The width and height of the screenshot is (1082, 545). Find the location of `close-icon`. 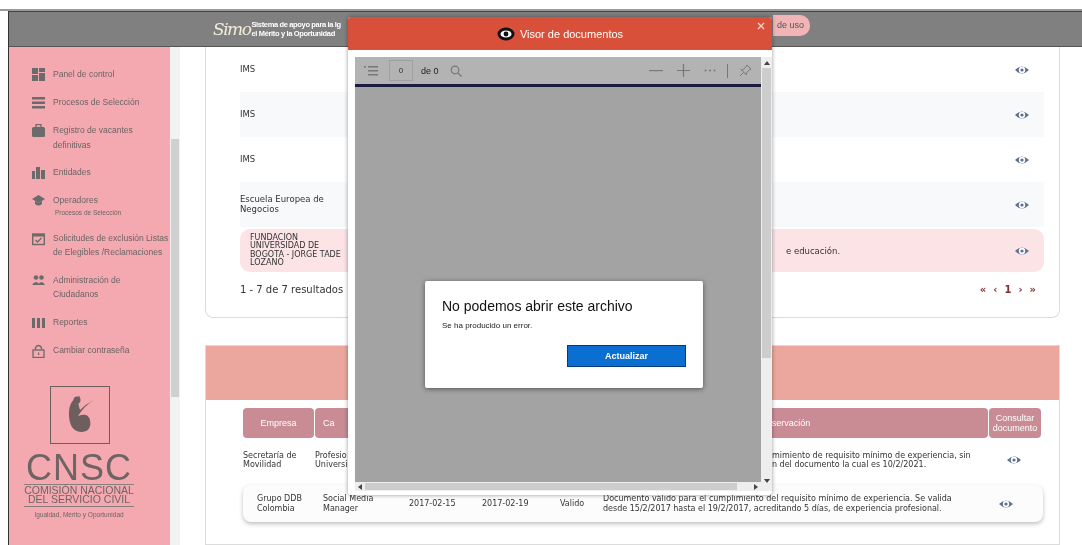

close-icon is located at coordinates (761, 26).